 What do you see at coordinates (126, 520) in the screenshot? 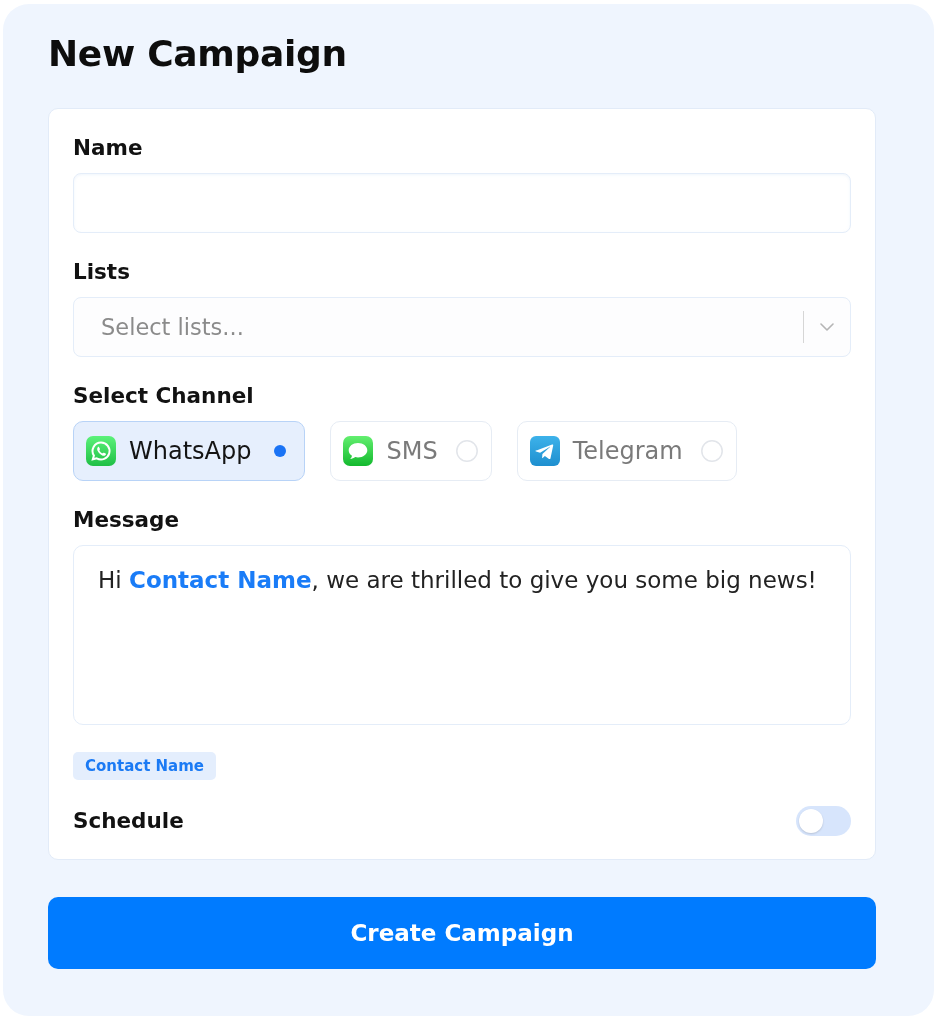
I see `field-label: Message` at bounding box center [126, 520].